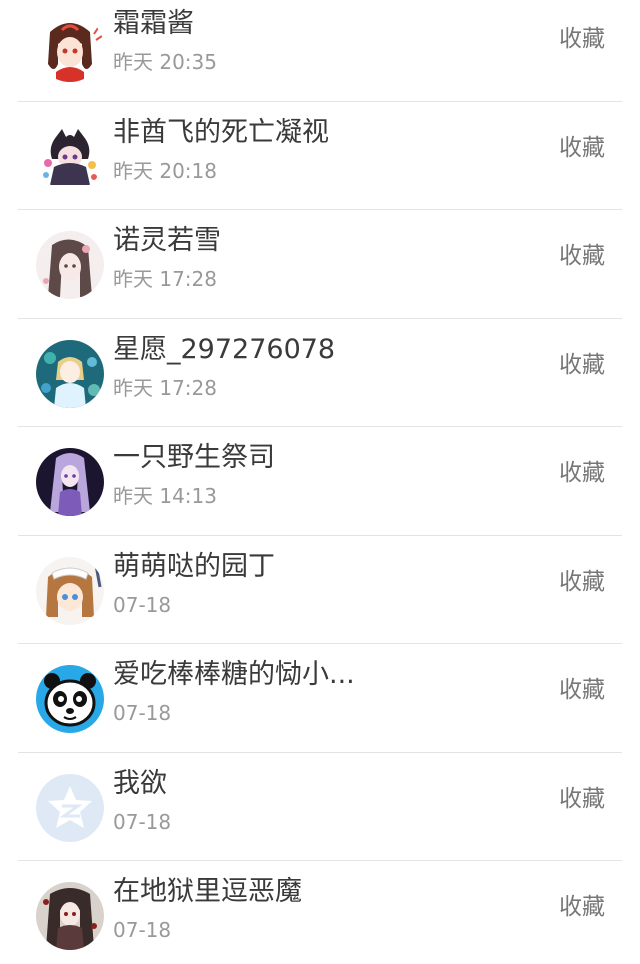 The image size is (640, 964). What do you see at coordinates (320, 373) in the screenshot?
I see `list-item: 星愿_297276078 昨天 17:28 收藏` at bounding box center [320, 373].